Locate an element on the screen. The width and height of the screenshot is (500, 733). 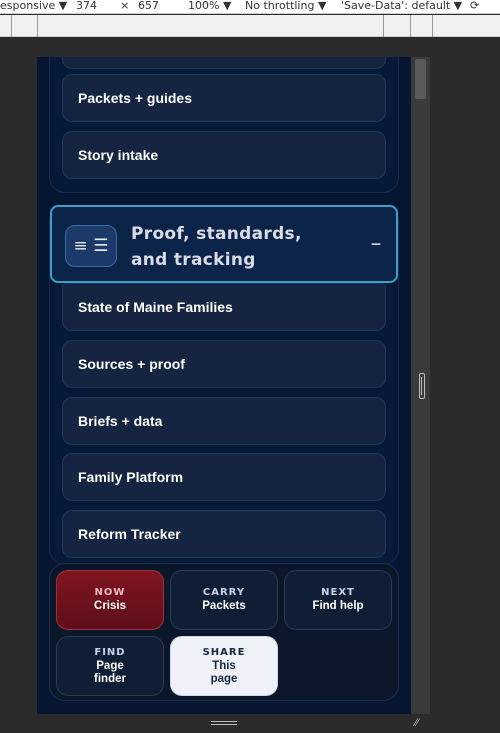
find-help-kicker: NEXT is located at coordinates (338, 592).